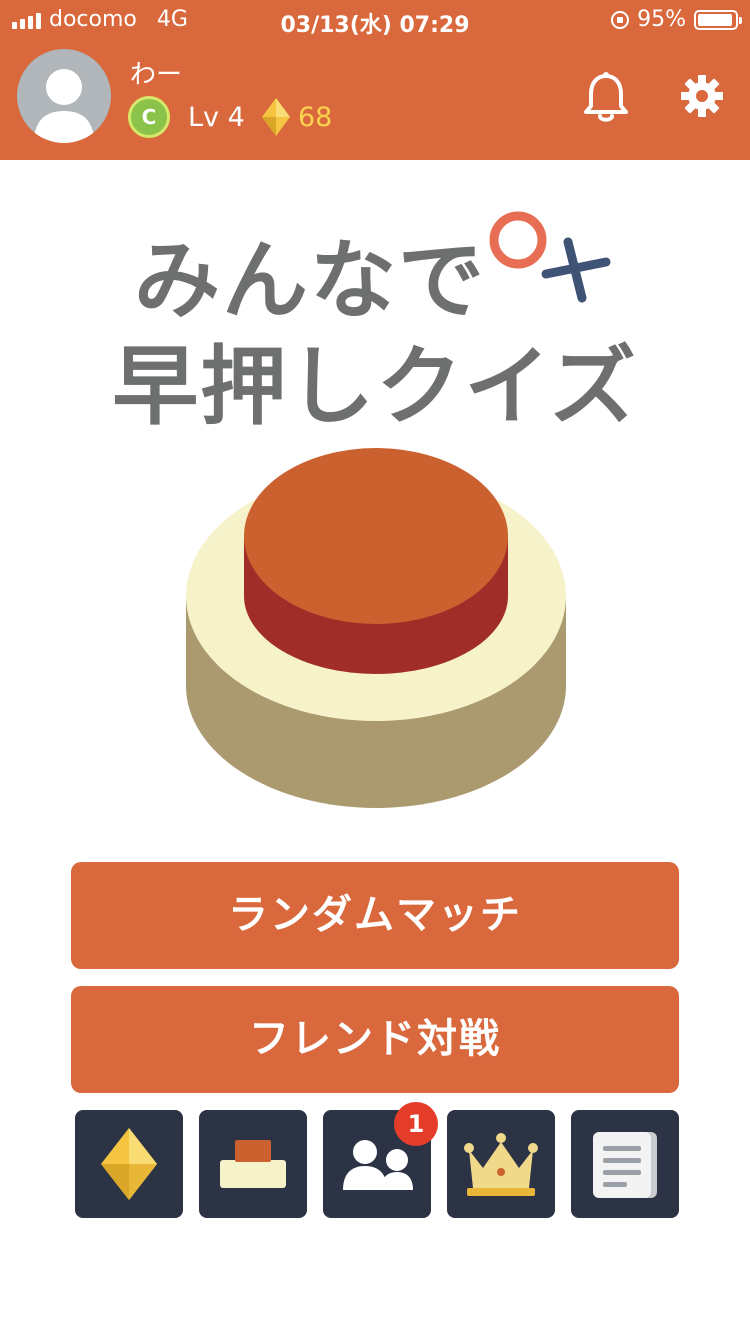 The height and width of the screenshot is (1334, 750). What do you see at coordinates (375, 20) in the screenshot?
I see `status-bar: docomo 4G 03/13(水) 07:29 95%` at bounding box center [375, 20].